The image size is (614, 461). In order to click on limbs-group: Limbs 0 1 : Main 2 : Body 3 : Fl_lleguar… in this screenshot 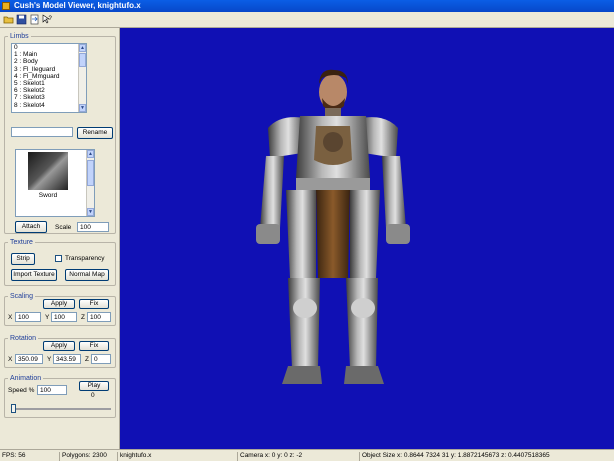, I will do `click(60, 133)`.